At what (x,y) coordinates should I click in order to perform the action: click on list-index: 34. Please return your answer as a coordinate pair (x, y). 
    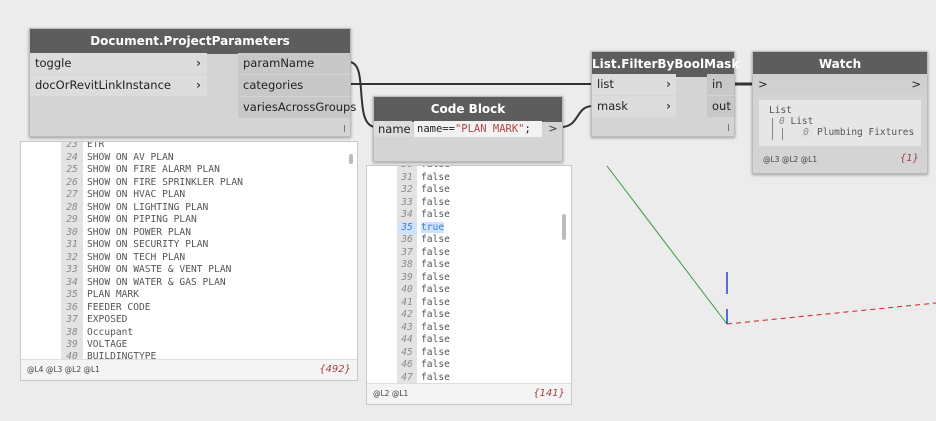
    Looking at the image, I should click on (72, 282).